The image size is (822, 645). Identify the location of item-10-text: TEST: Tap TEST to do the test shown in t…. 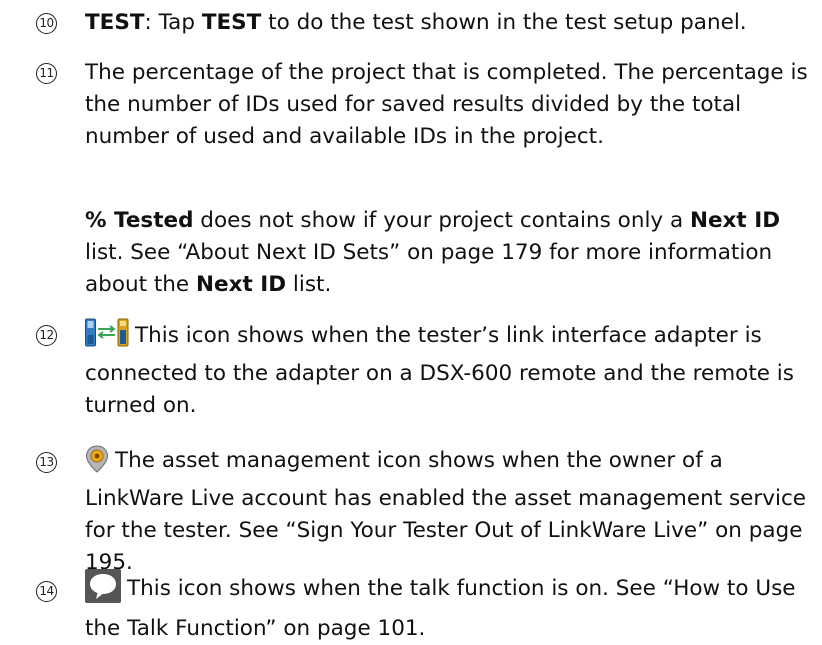
(416, 22).